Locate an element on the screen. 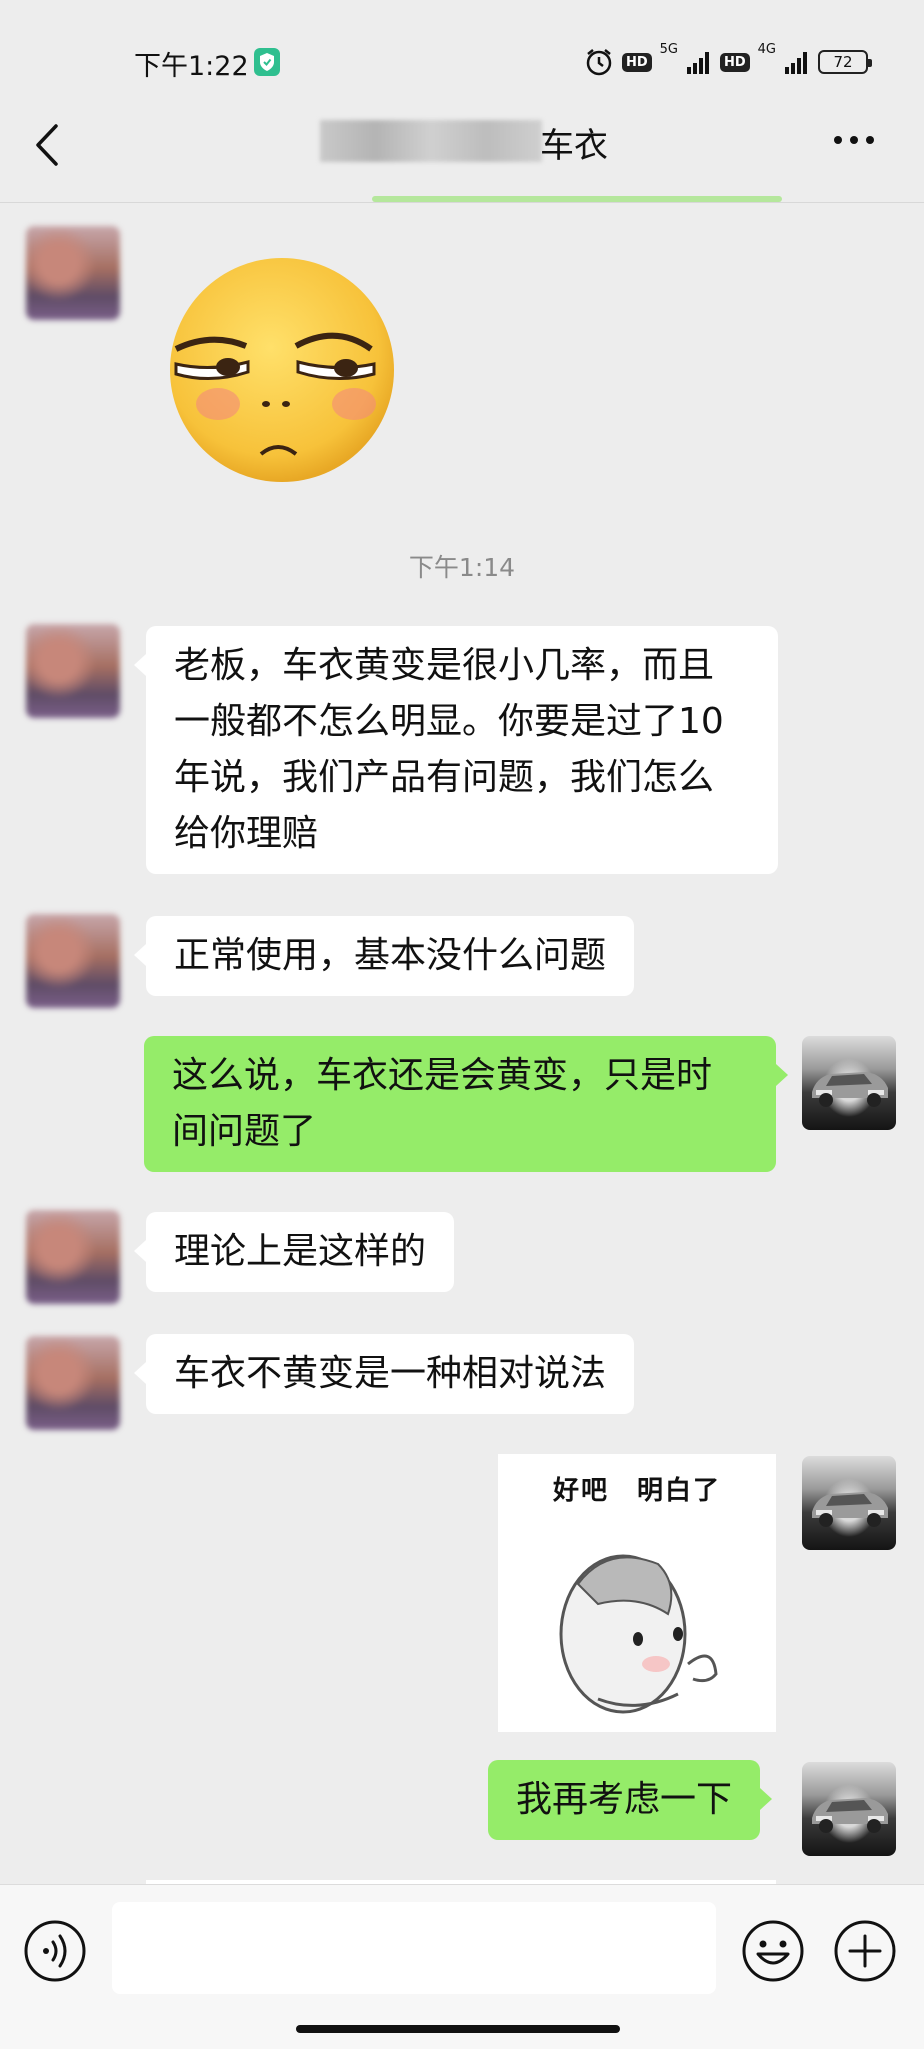 The width and height of the screenshot is (924, 2049). hd-badge-2: HD is located at coordinates (734, 62).